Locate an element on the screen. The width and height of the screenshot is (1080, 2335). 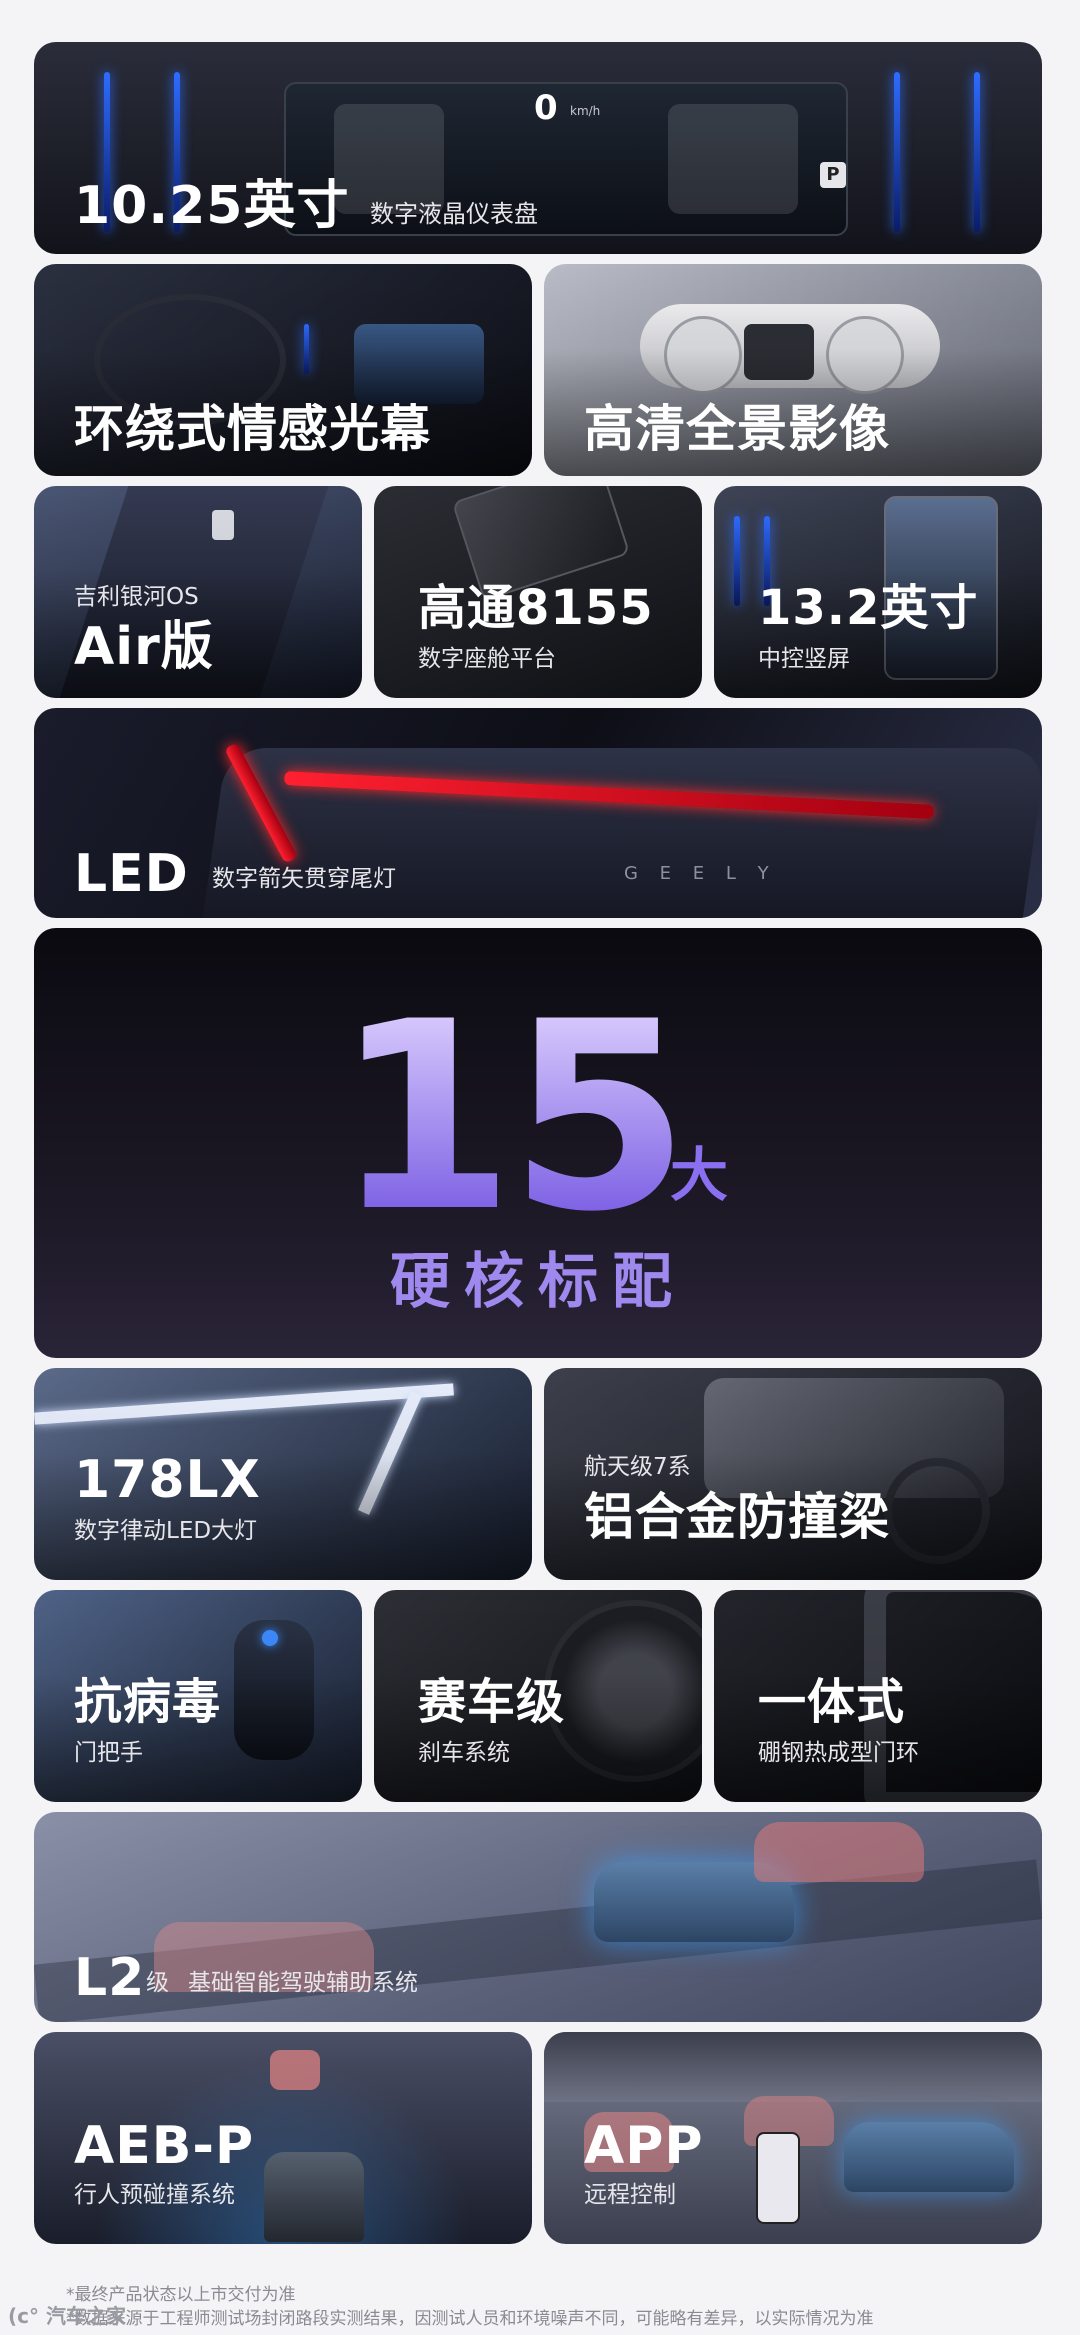
headlight-title: 178LX is located at coordinates (167, 1480).